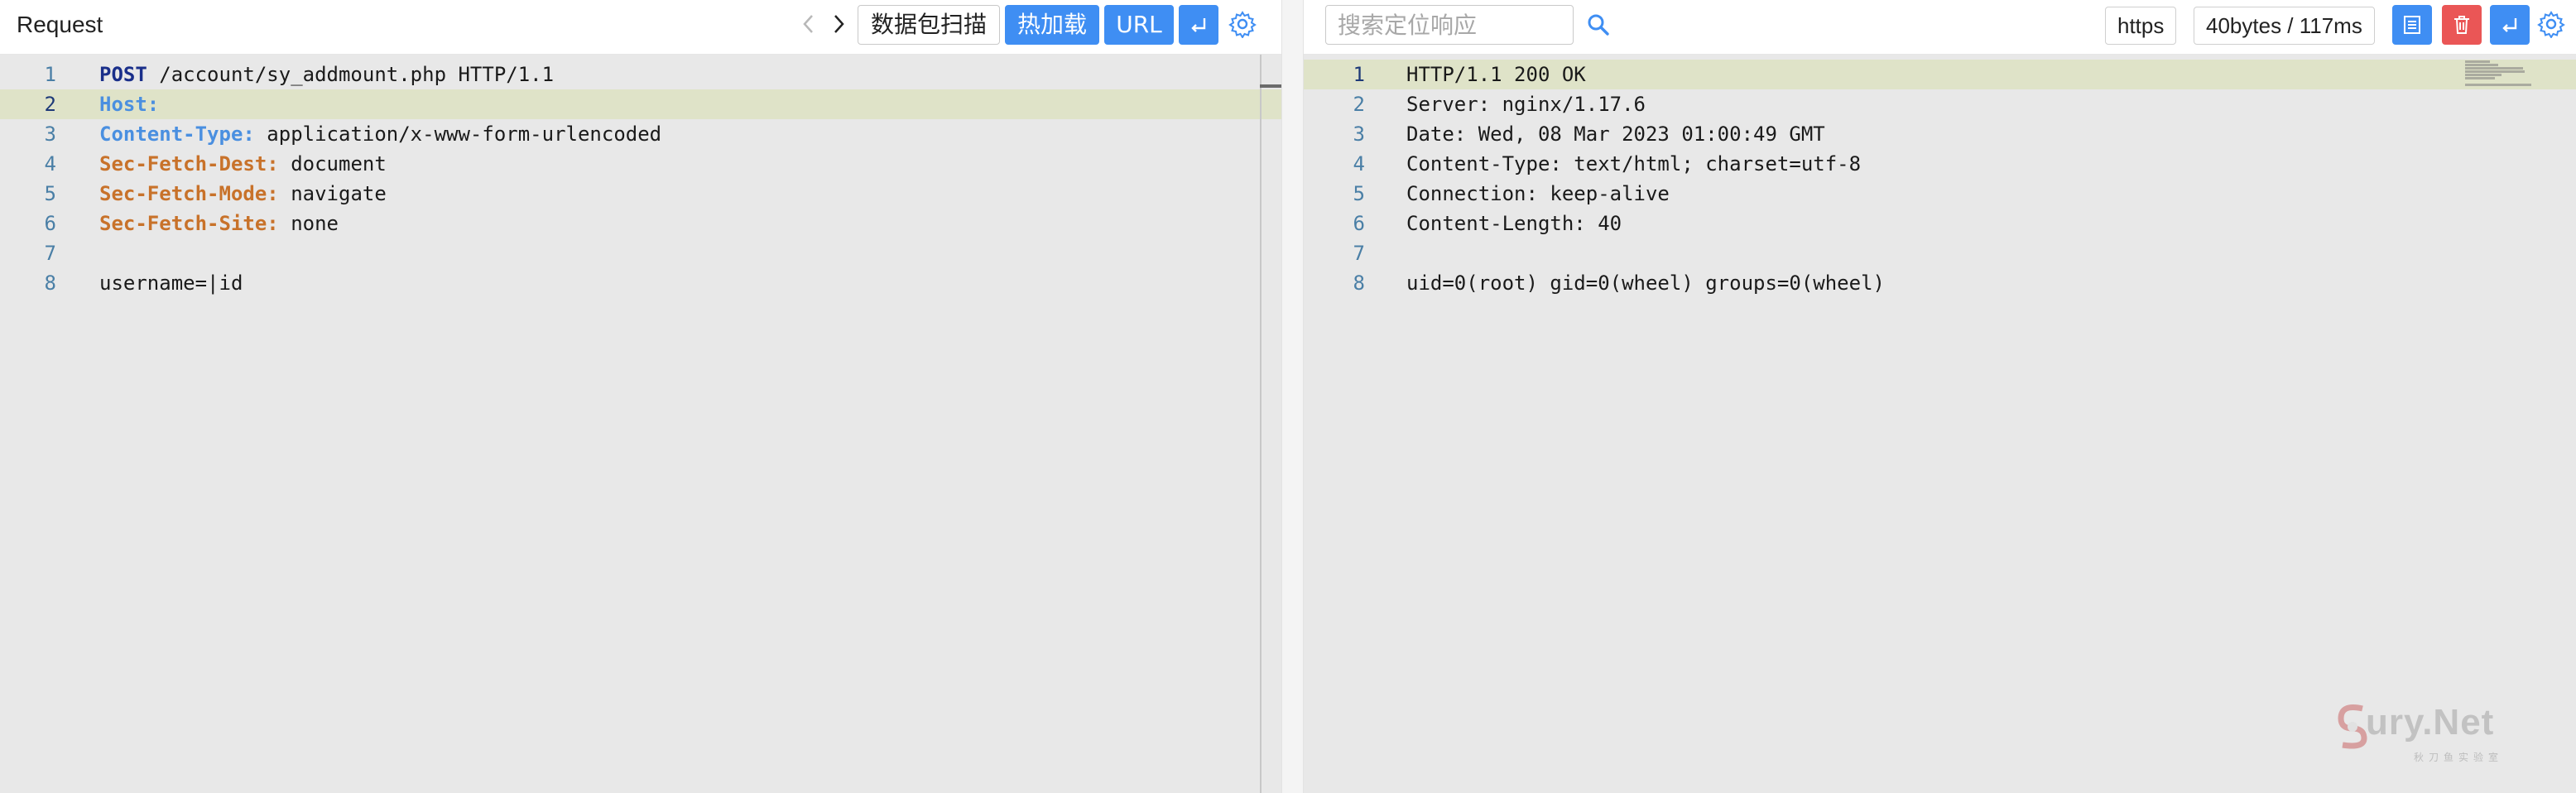 The height and width of the screenshot is (793, 2576). Describe the element at coordinates (1139, 25) in the screenshot. I see `url-button: URL` at that location.